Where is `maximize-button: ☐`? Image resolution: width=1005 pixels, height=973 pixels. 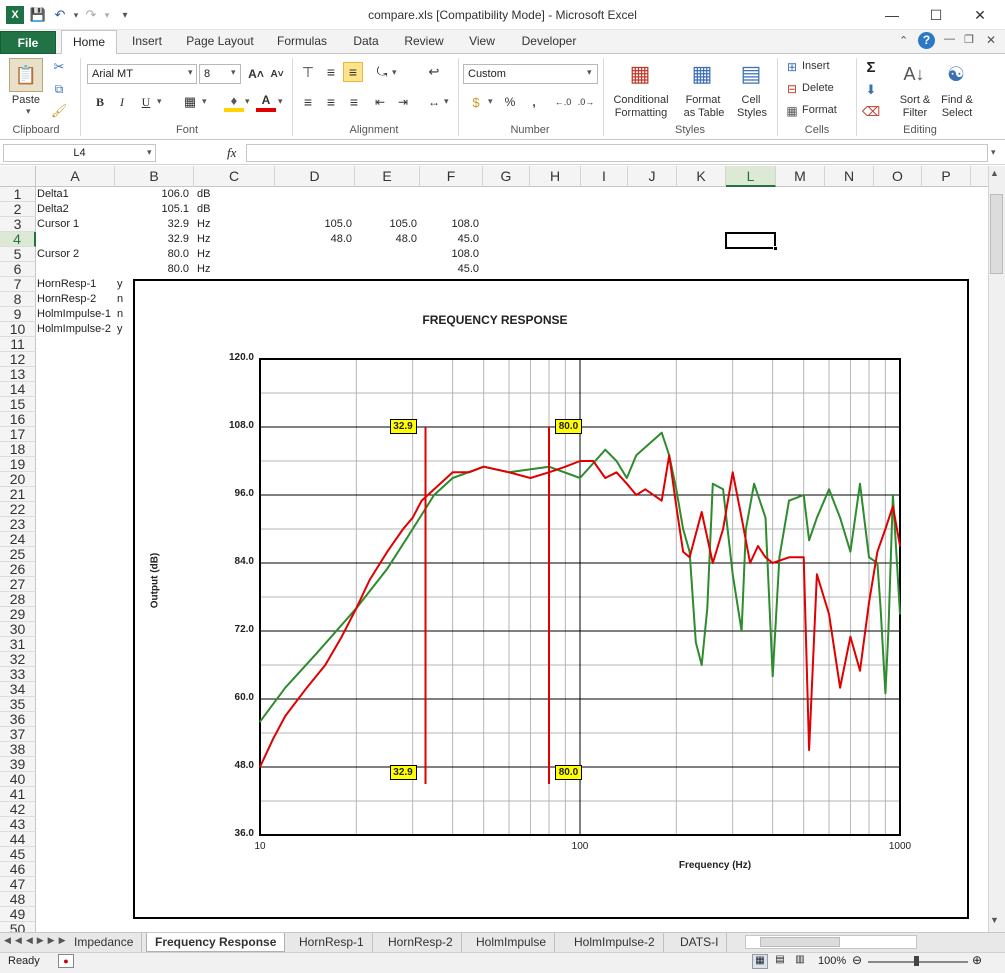
maximize-button: ☐ is located at coordinates (936, 15).